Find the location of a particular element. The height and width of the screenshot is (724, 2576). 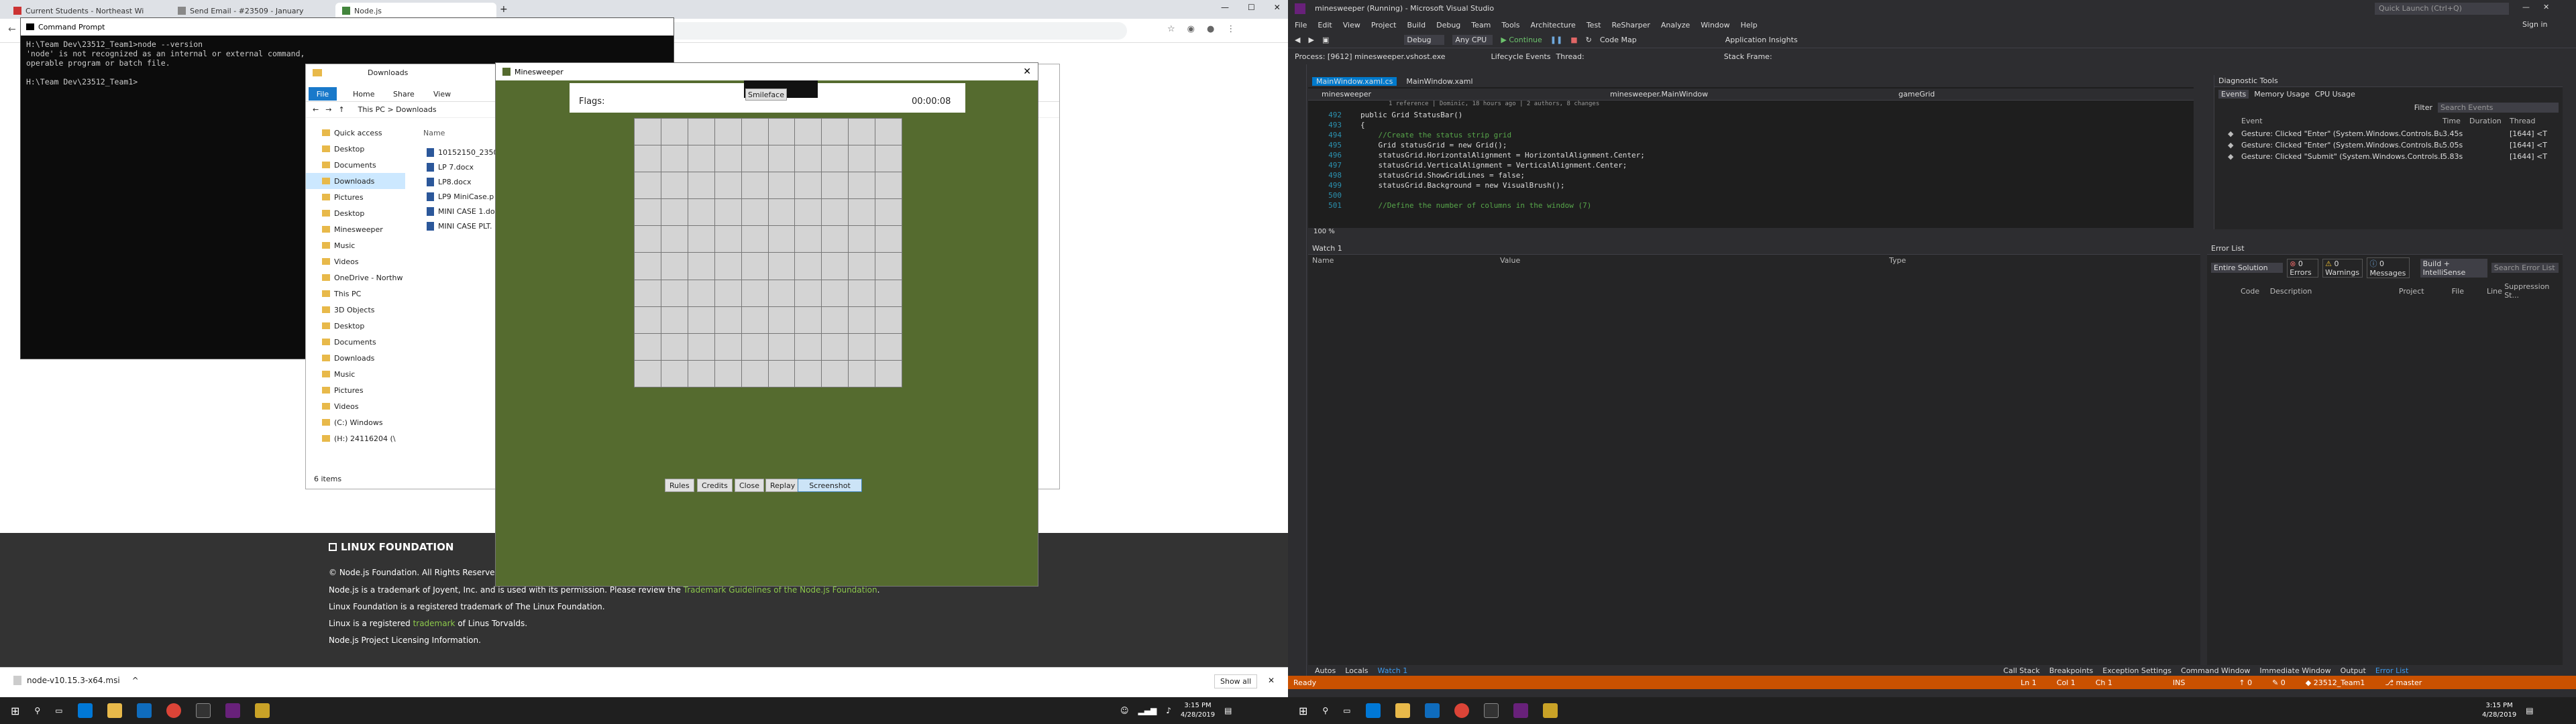

menu-item: File is located at coordinates (1301, 25).